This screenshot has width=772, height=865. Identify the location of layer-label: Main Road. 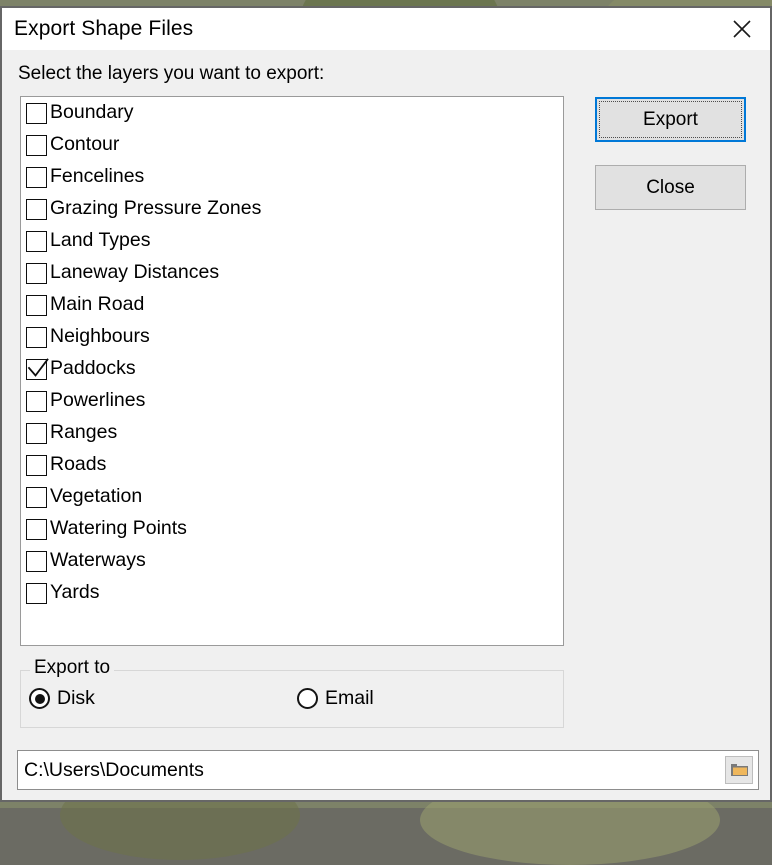
(97, 305).